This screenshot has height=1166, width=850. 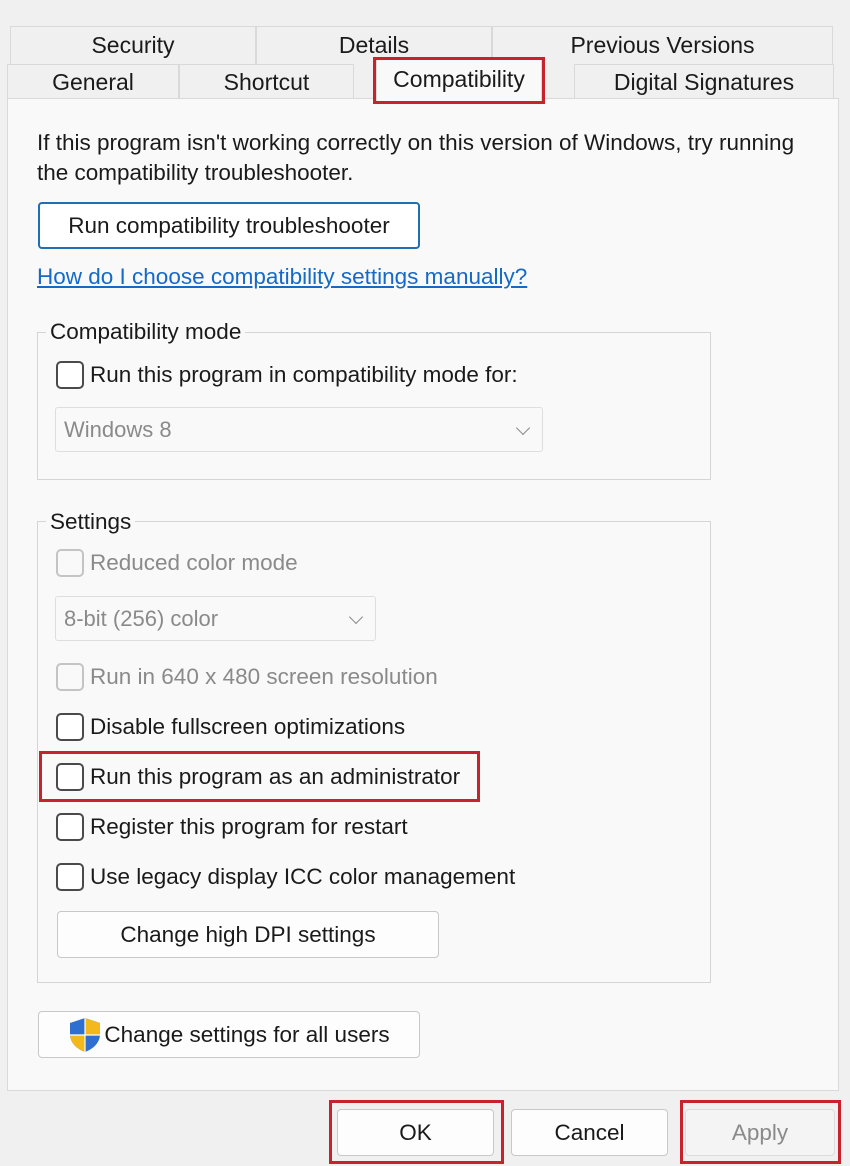 I want to click on reduced-color-checkbox, so click(x=70, y=563).